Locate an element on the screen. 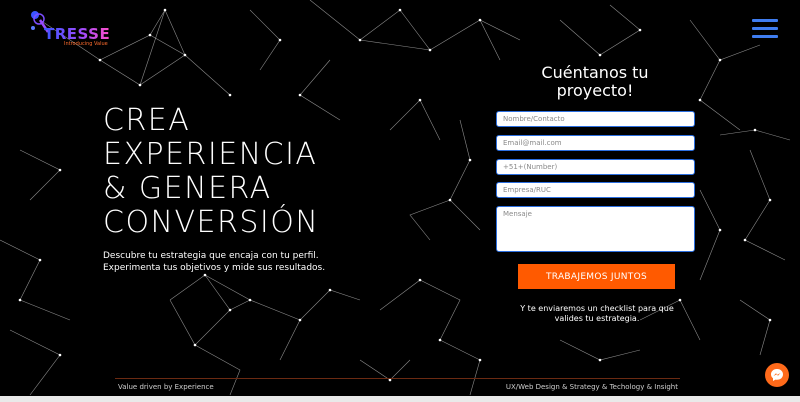 This screenshot has width=800, height=402. footer-divider is located at coordinates (397, 378).